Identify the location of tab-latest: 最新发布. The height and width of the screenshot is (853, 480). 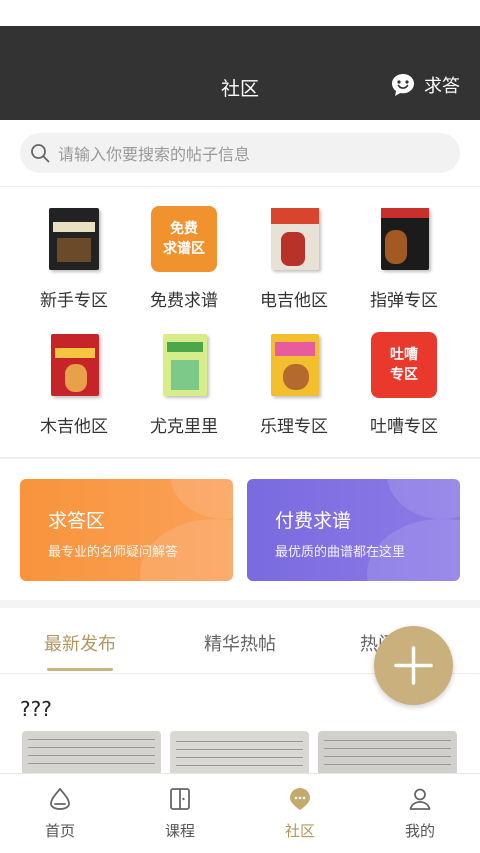
(80, 643).